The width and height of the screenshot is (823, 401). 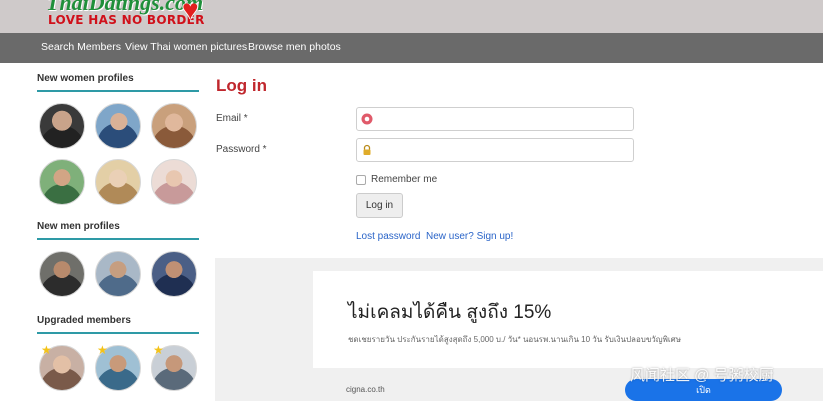 What do you see at coordinates (367, 119) in the screenshot?
I see `email-error-icon` at bounding box center [367, 119].